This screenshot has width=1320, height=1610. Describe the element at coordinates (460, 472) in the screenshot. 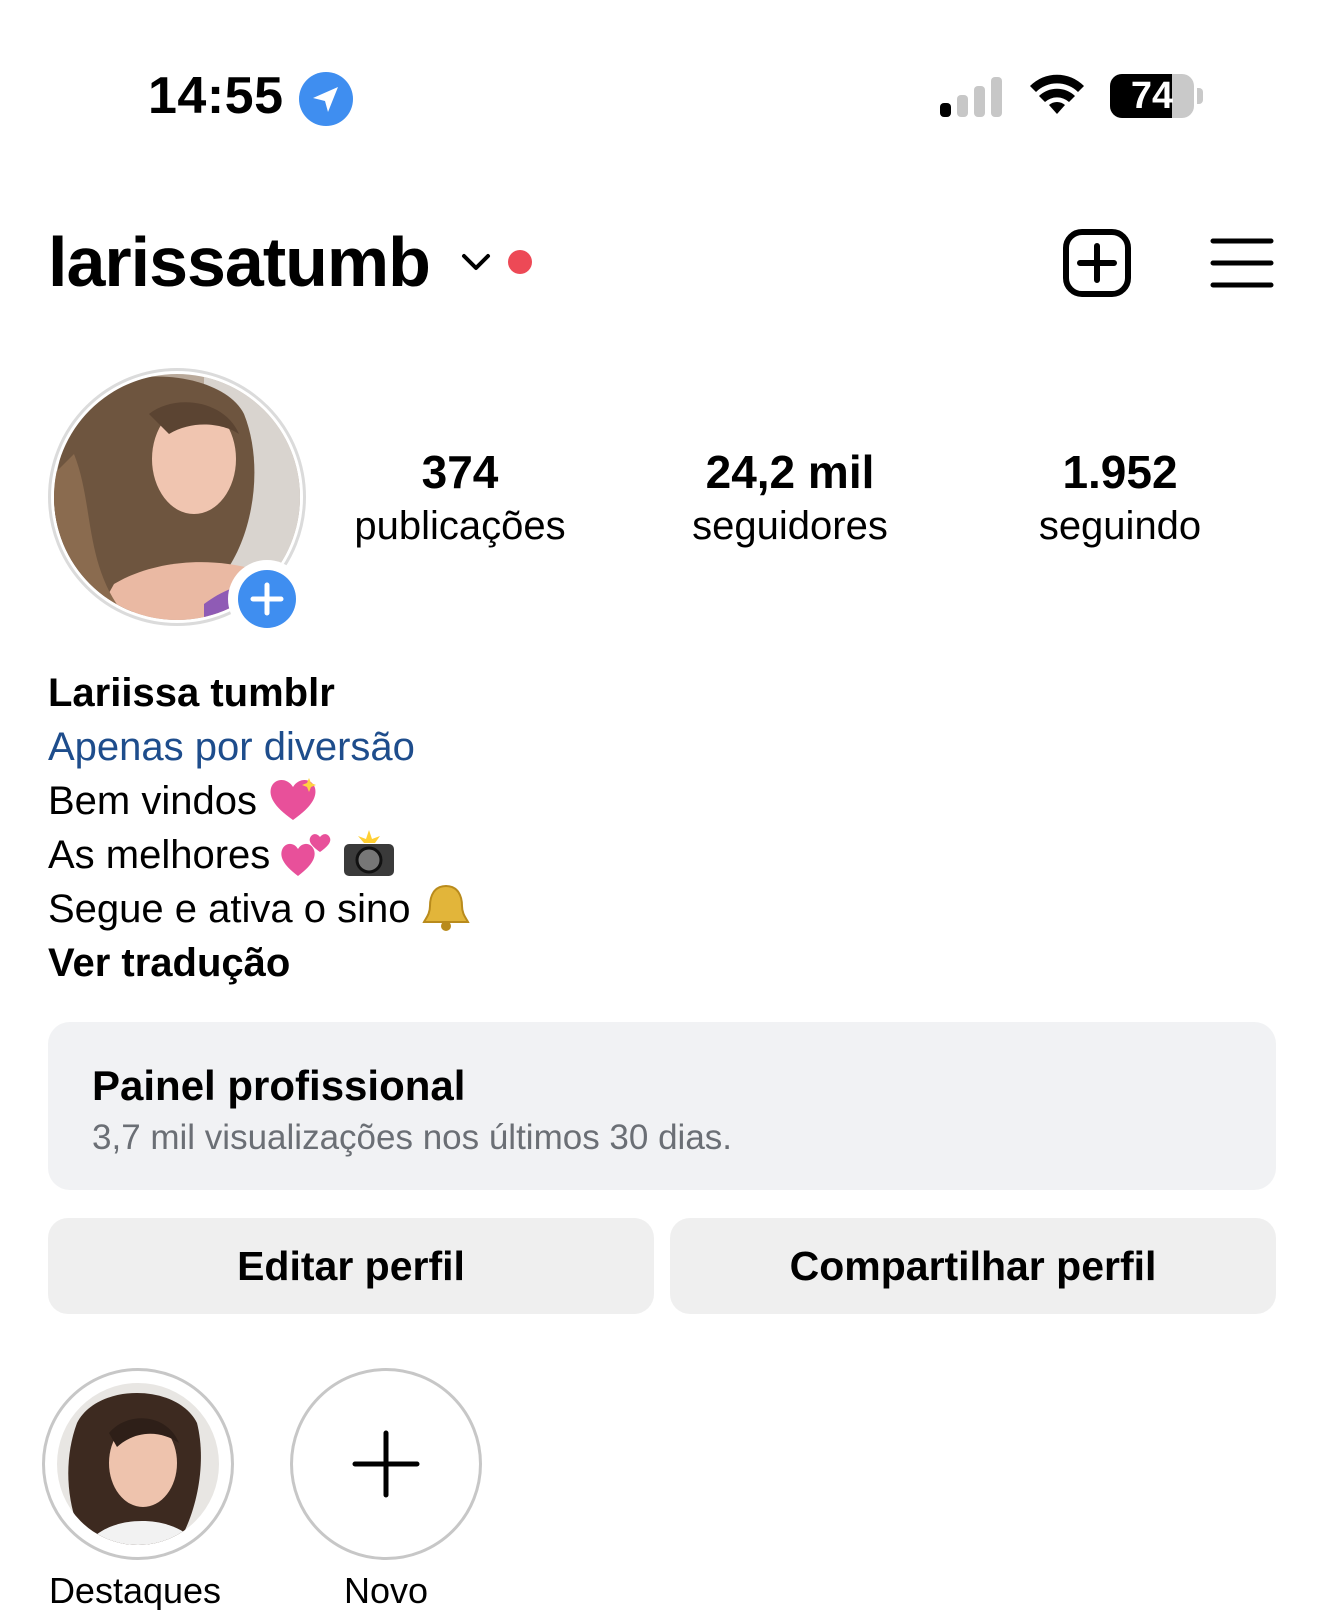

I see `stat-posts-value: 374` at that location.